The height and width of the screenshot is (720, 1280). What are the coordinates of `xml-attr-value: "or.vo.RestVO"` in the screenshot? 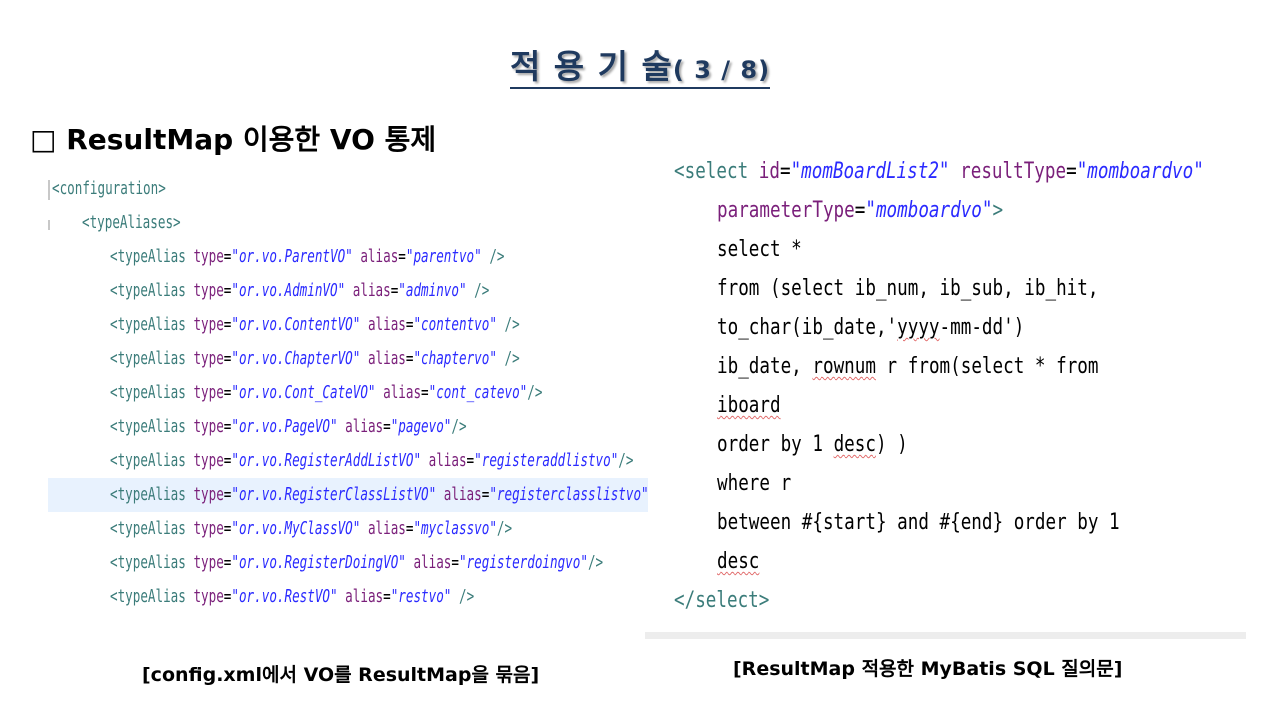 It's located at (284, 597).